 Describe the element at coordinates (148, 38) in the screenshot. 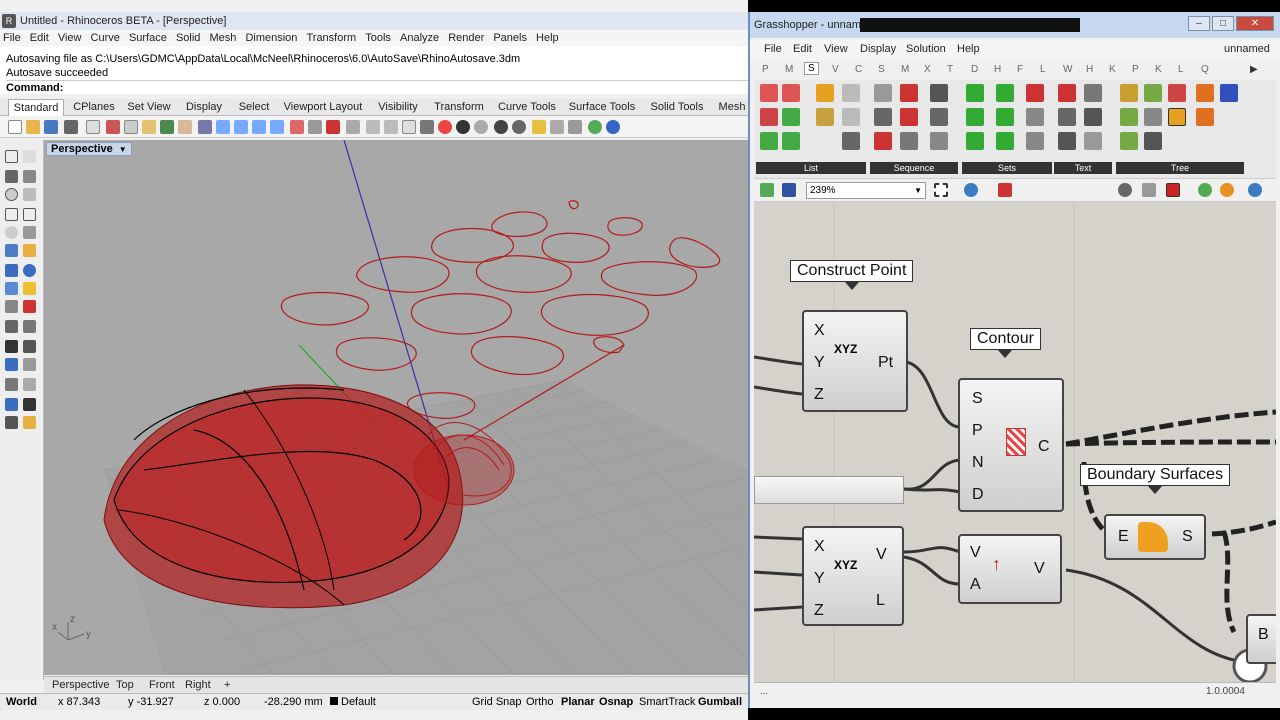

I see `menu-surface: Surface` at that location.